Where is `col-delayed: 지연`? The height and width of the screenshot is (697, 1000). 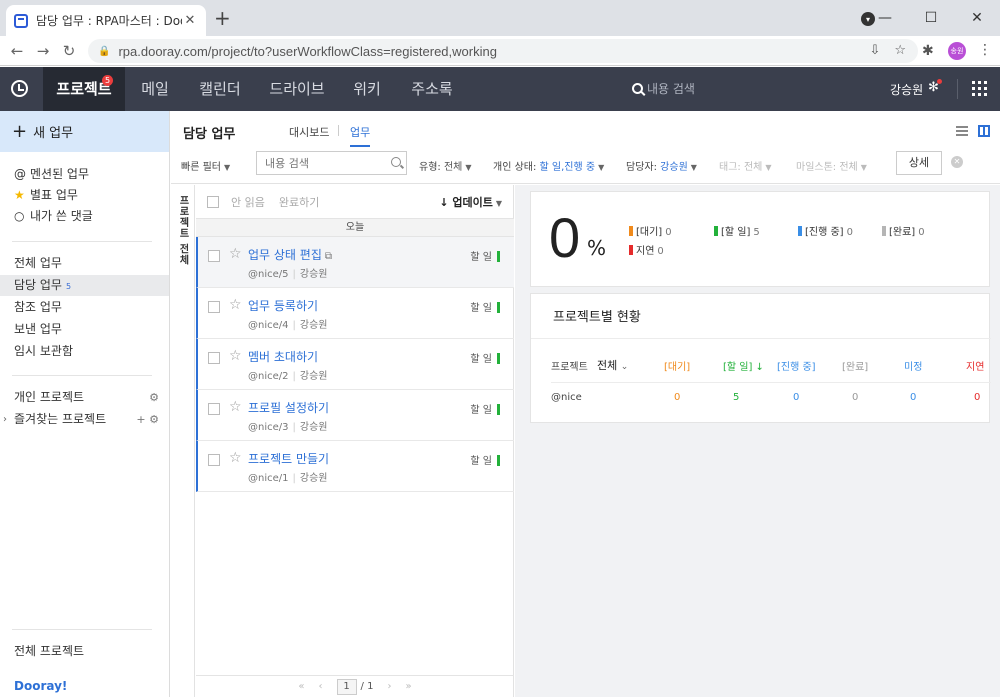
col-delayed: 지연 is located at coordinates (975, 365).